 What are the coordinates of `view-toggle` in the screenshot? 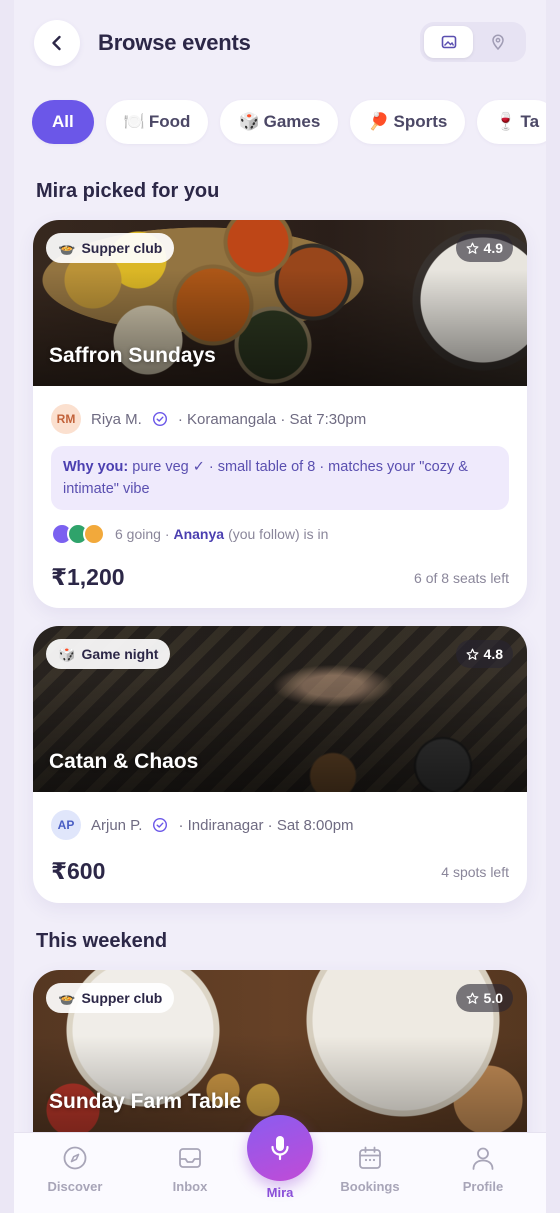 It's located at (473, 42).